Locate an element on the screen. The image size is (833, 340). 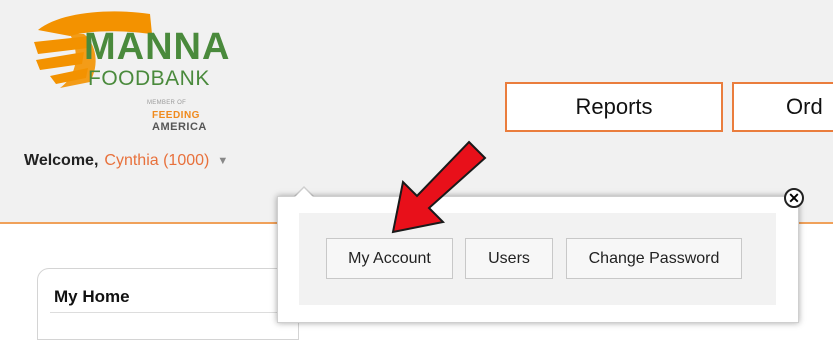
feeding-america-logo-america: AMERICA is located at coordinates (179, 127).